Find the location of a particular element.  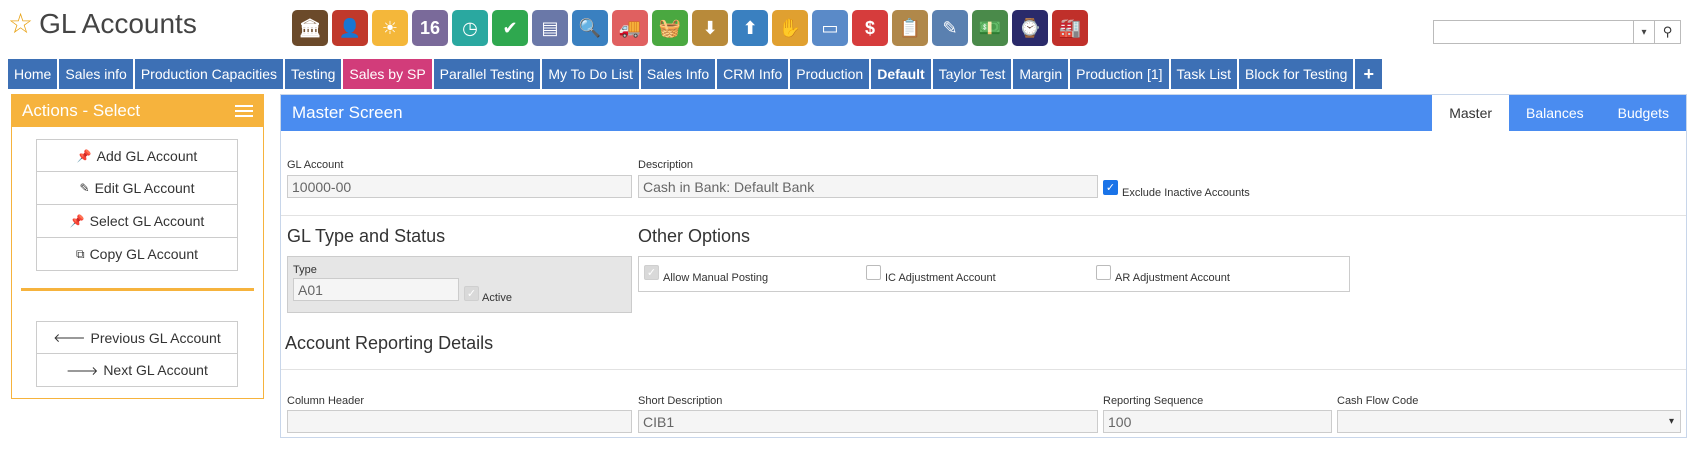

add-tab-button: + is located at coordinates (1368, 74).